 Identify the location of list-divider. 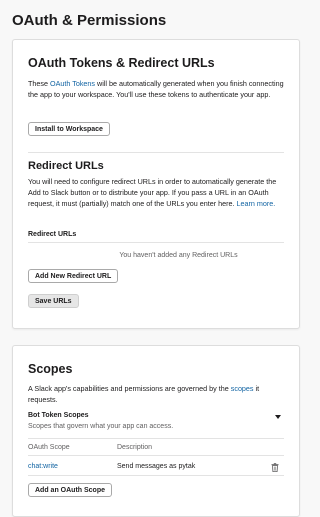
(156, 242).